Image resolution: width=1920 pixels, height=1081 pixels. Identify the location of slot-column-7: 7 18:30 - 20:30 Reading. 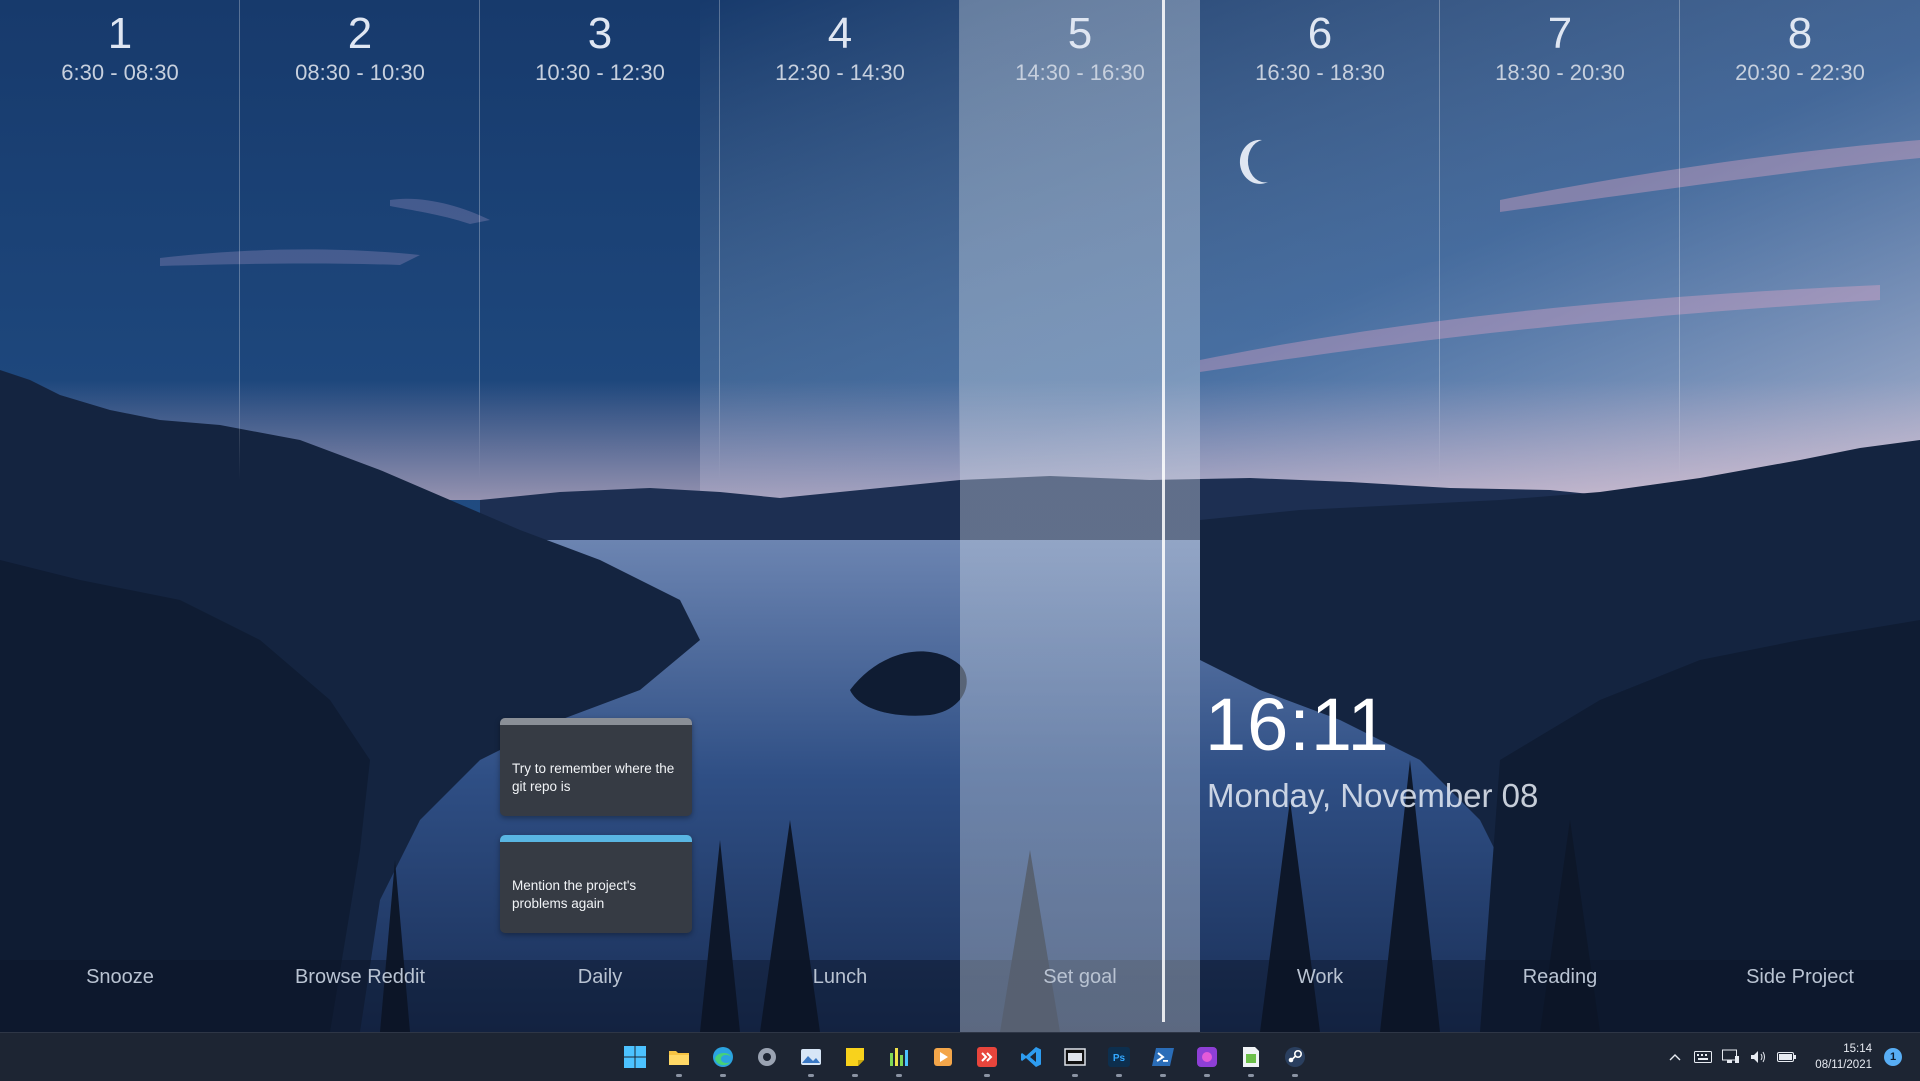
(1560, 516).